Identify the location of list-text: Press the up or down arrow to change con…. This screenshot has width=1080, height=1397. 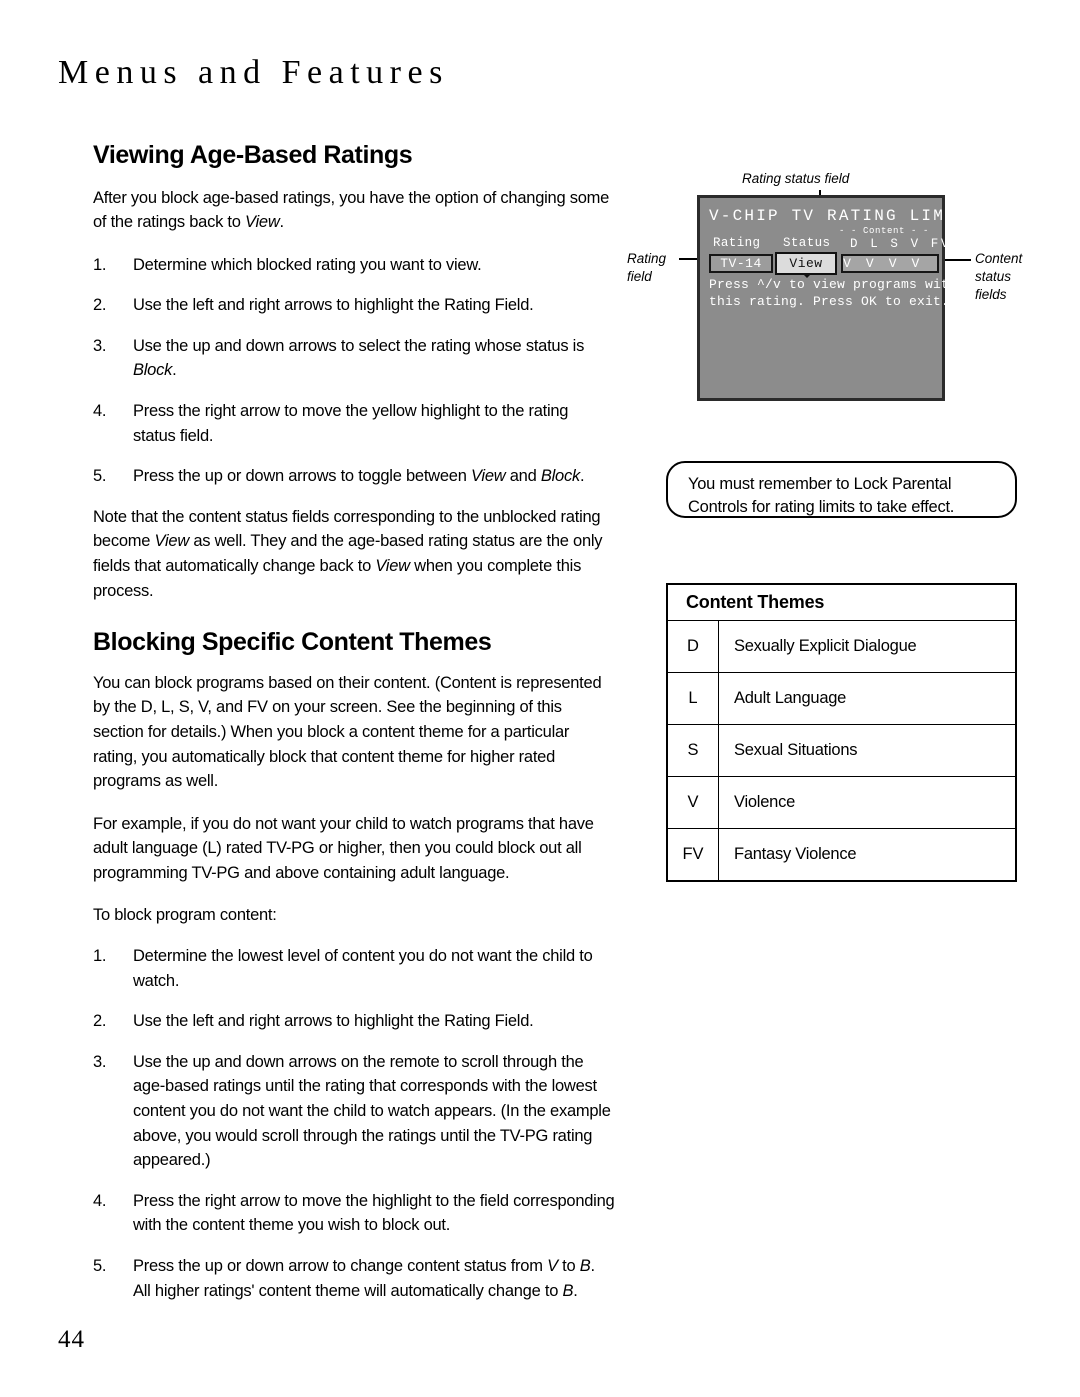
(340, 1266).